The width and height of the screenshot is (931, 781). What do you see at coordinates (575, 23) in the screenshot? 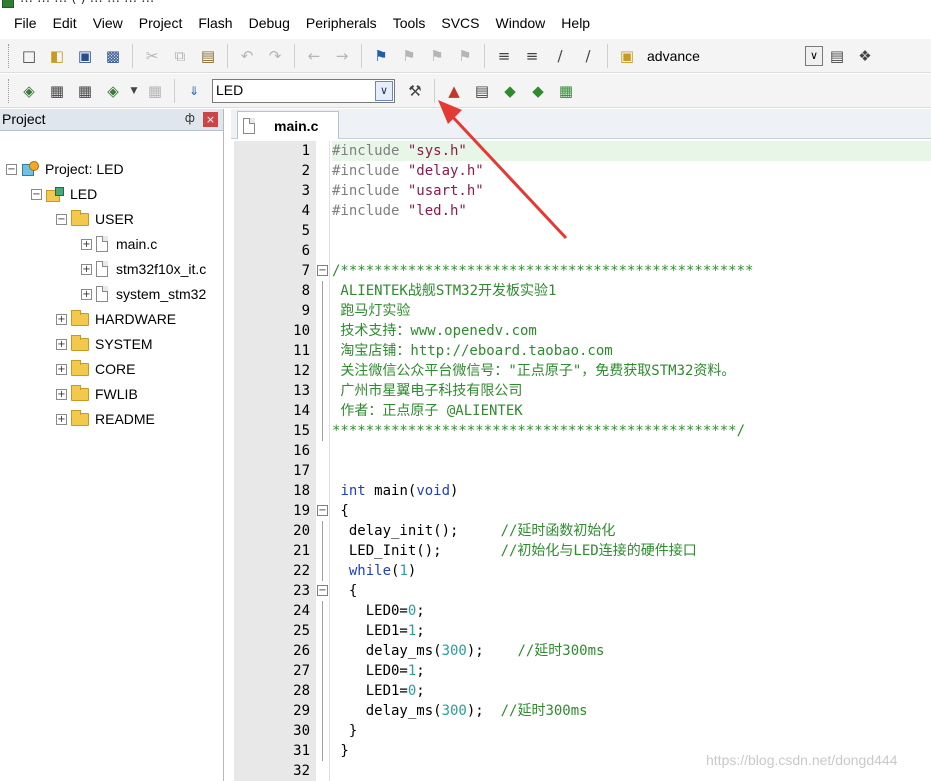
I see `menu-help: Help` at bounding box center [575, 23].